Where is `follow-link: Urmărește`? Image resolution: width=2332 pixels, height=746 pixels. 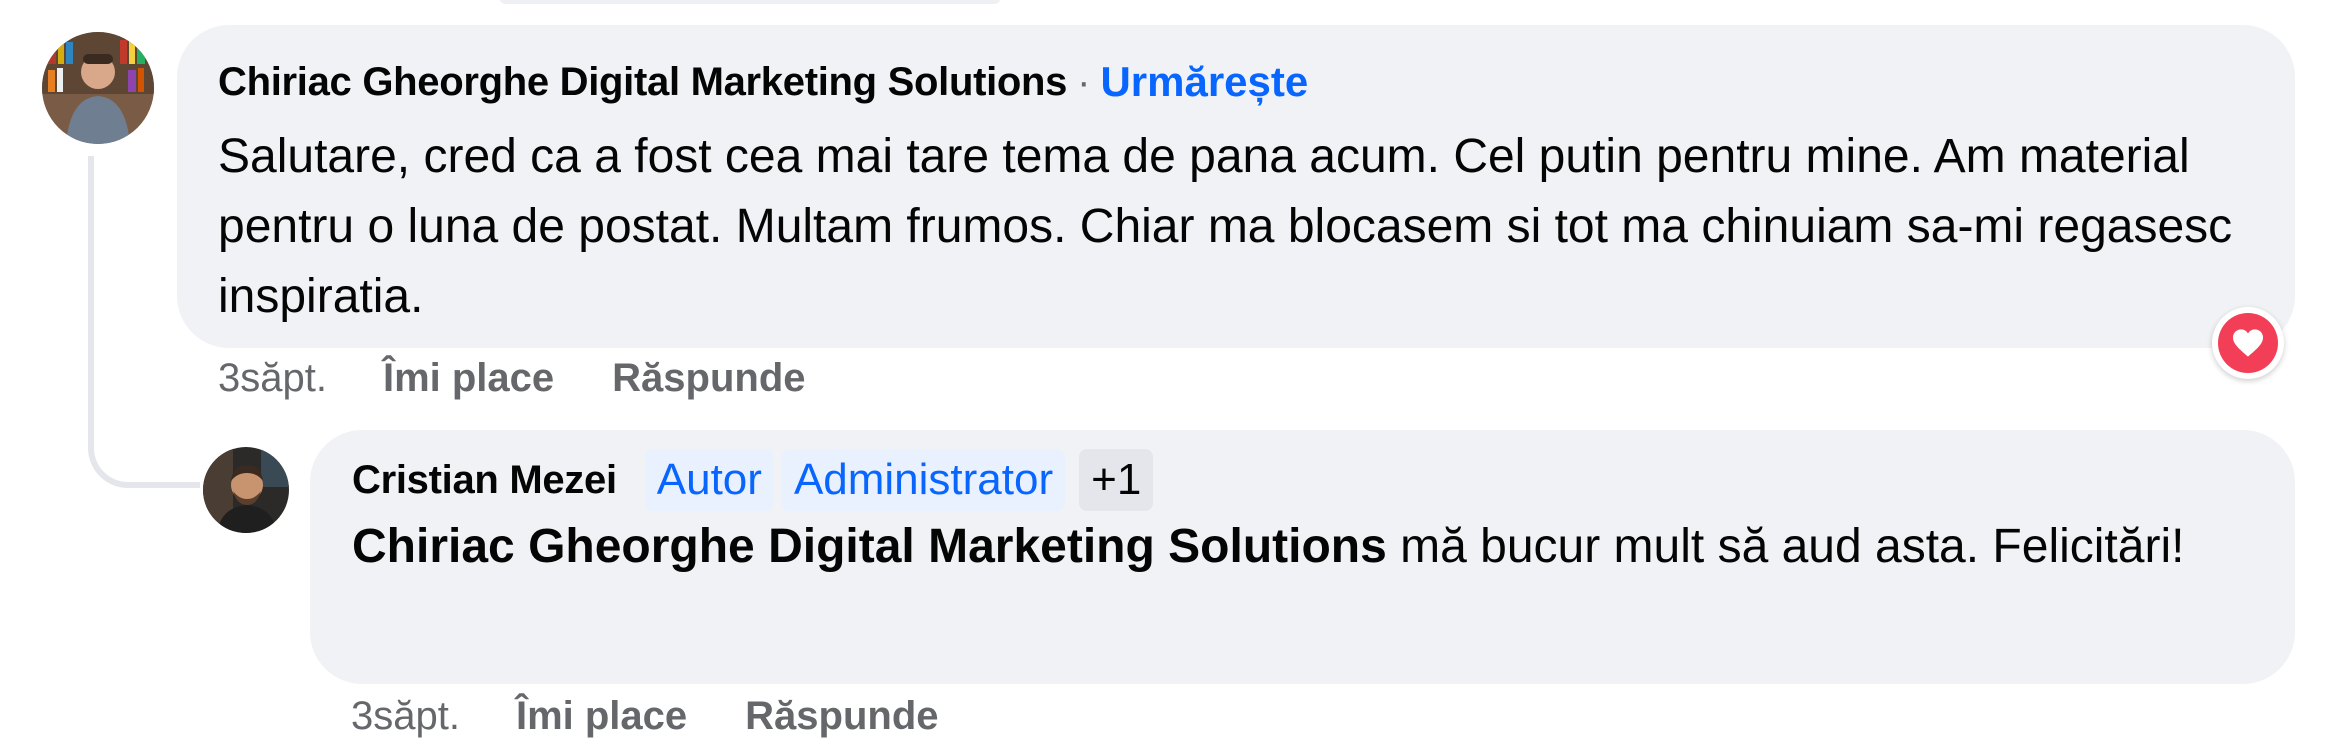 follow-link: Urmărește is located at coordinates (1204, 82).